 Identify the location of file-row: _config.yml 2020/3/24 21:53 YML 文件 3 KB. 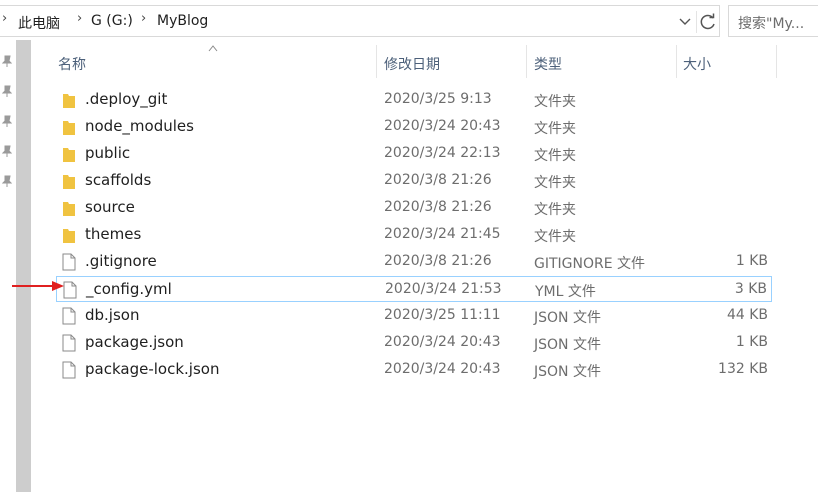
(414, 289).